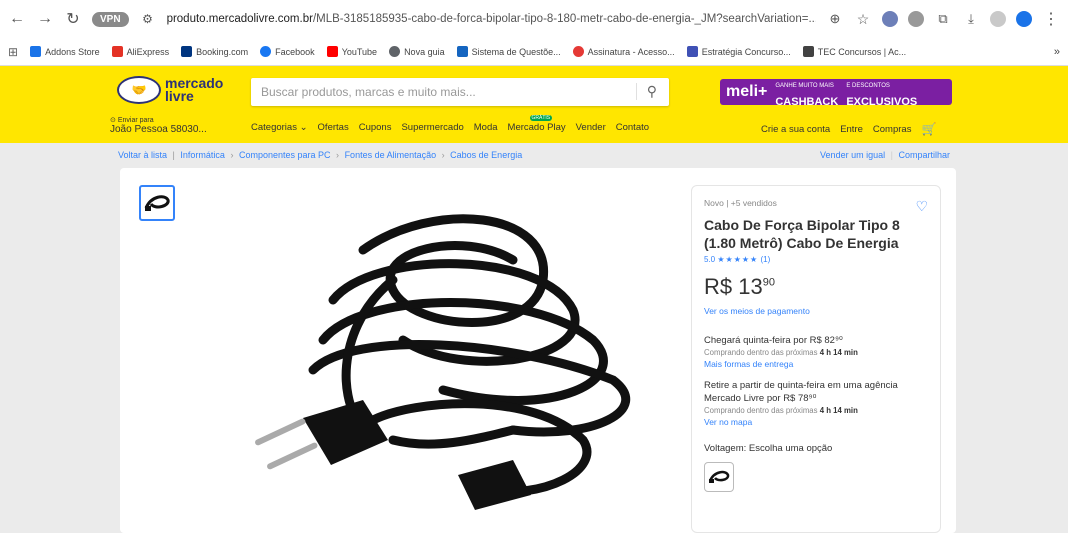  What do you see at coordinates (928, 129) in the screenshot?
I see `cart-icon: 🛒` at bounding box center [928, 129].